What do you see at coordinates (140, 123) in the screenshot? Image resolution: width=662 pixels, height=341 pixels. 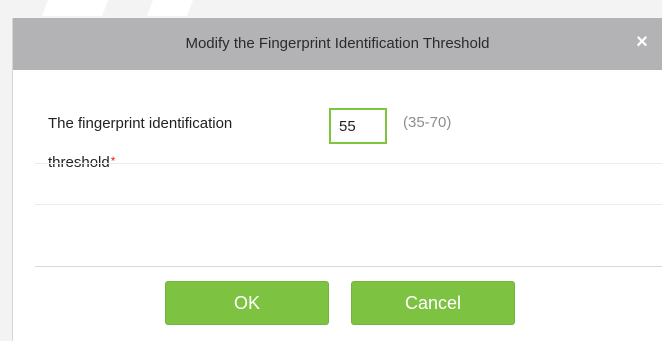 I see `threshold-label: The fingerprint identification` at bounding box center [140, 123].